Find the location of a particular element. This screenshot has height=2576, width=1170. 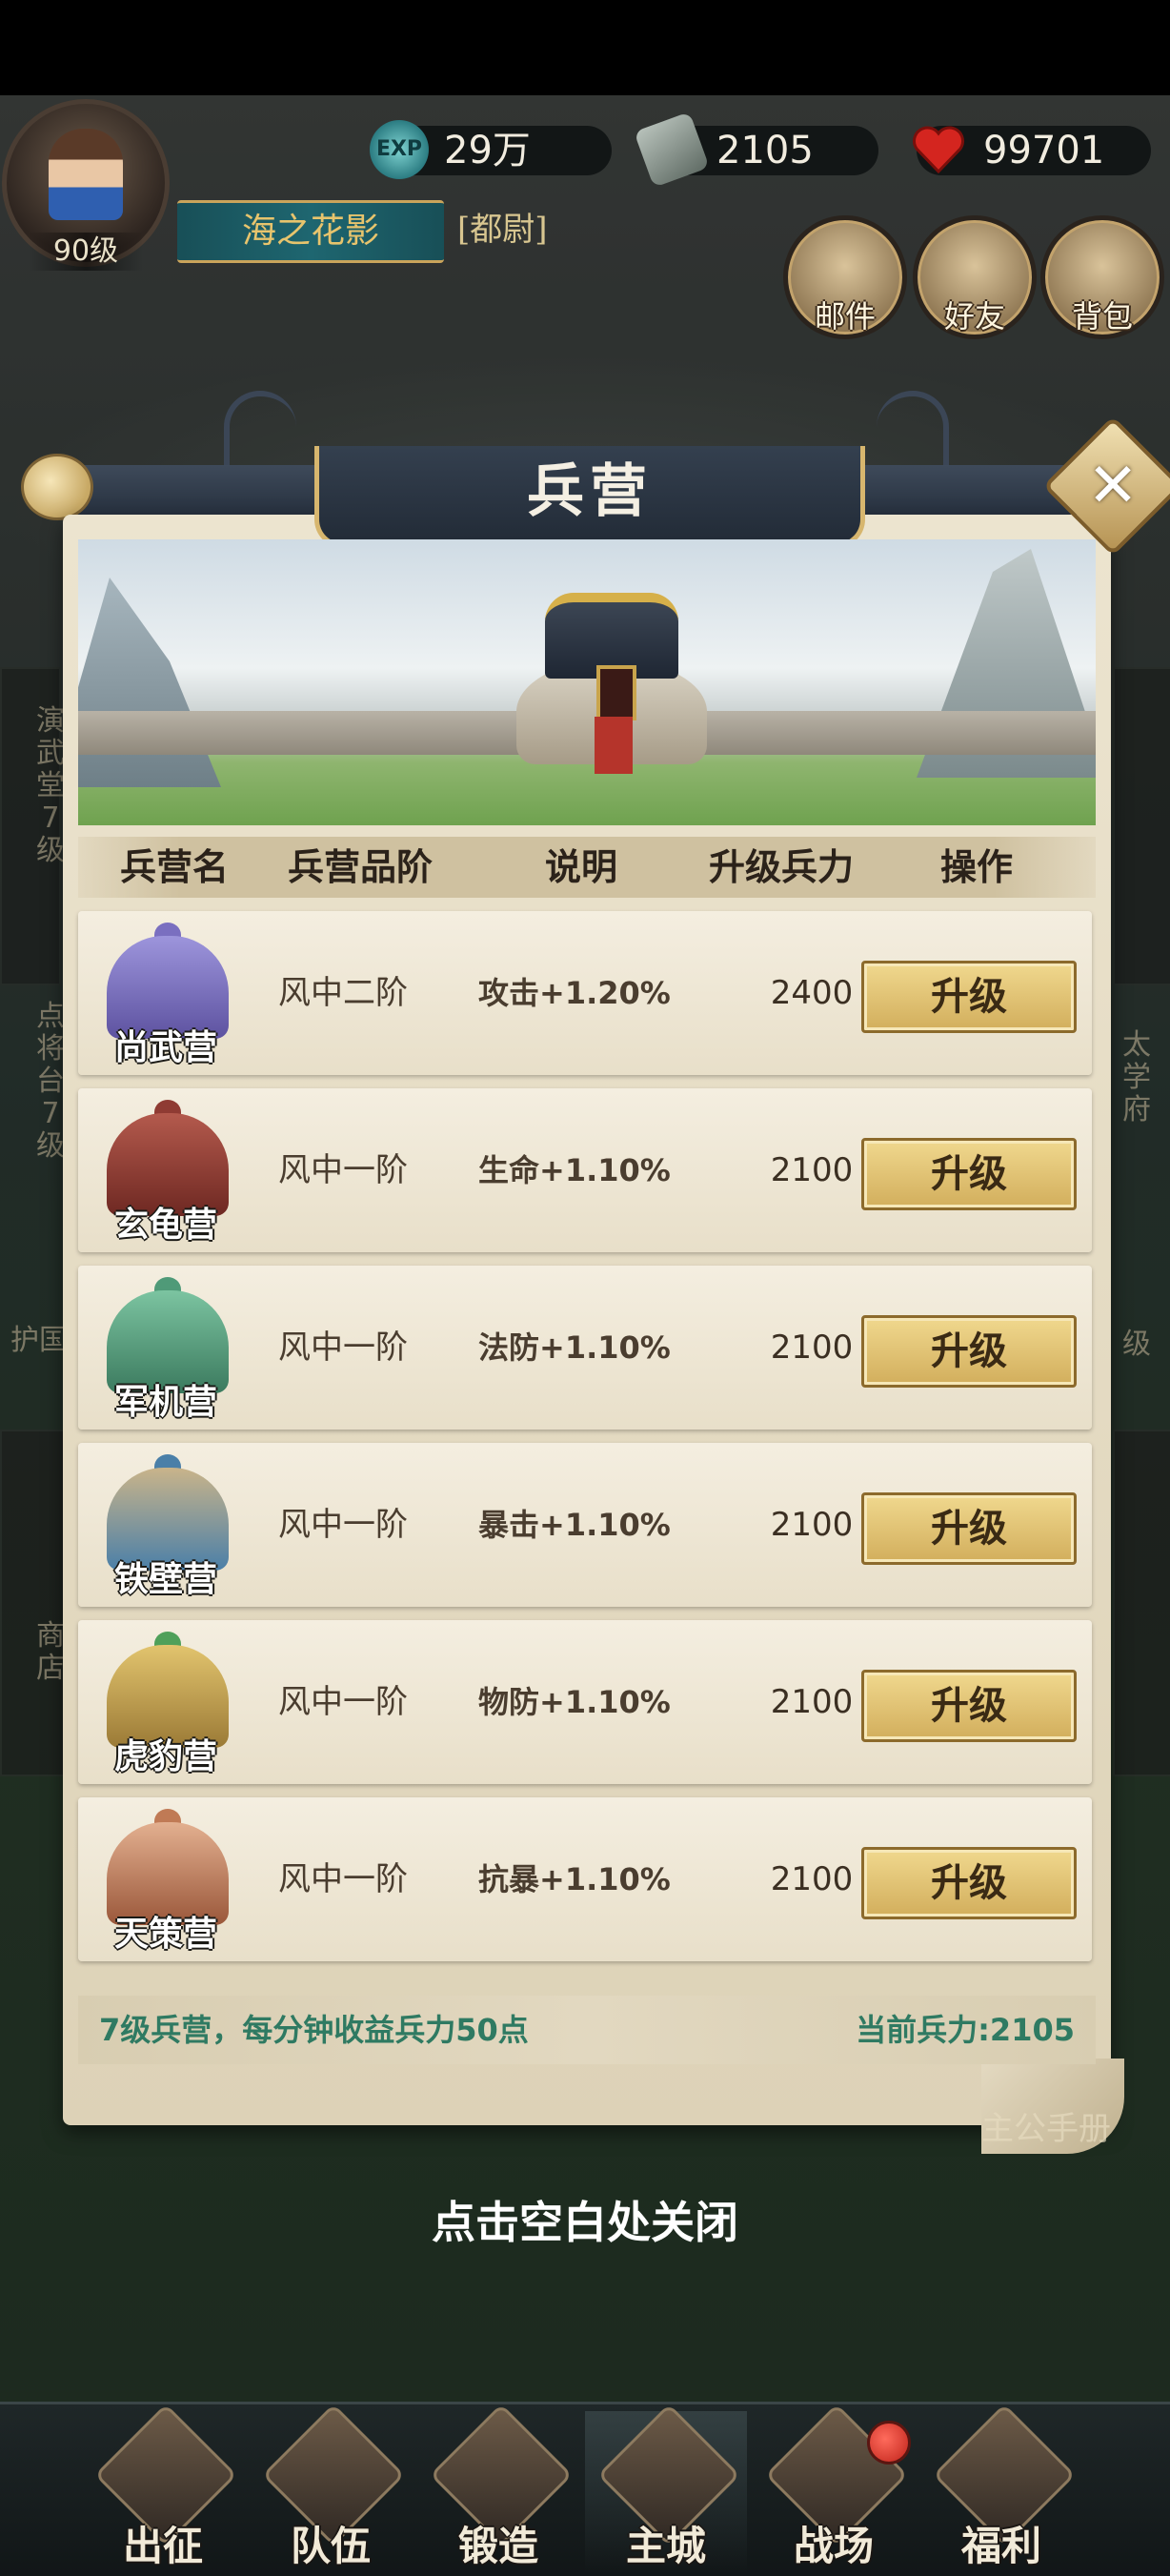

heart-icon is located at coordinates (938, 150).